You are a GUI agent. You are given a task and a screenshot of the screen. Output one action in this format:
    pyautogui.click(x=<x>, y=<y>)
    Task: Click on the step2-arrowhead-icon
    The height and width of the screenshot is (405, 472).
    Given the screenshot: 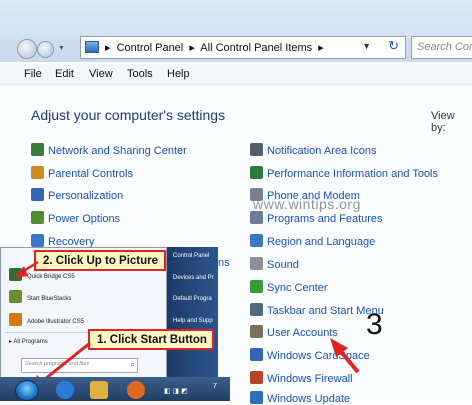 What is the action you would take?
    pyautogui.click(x=21, y=272)
    